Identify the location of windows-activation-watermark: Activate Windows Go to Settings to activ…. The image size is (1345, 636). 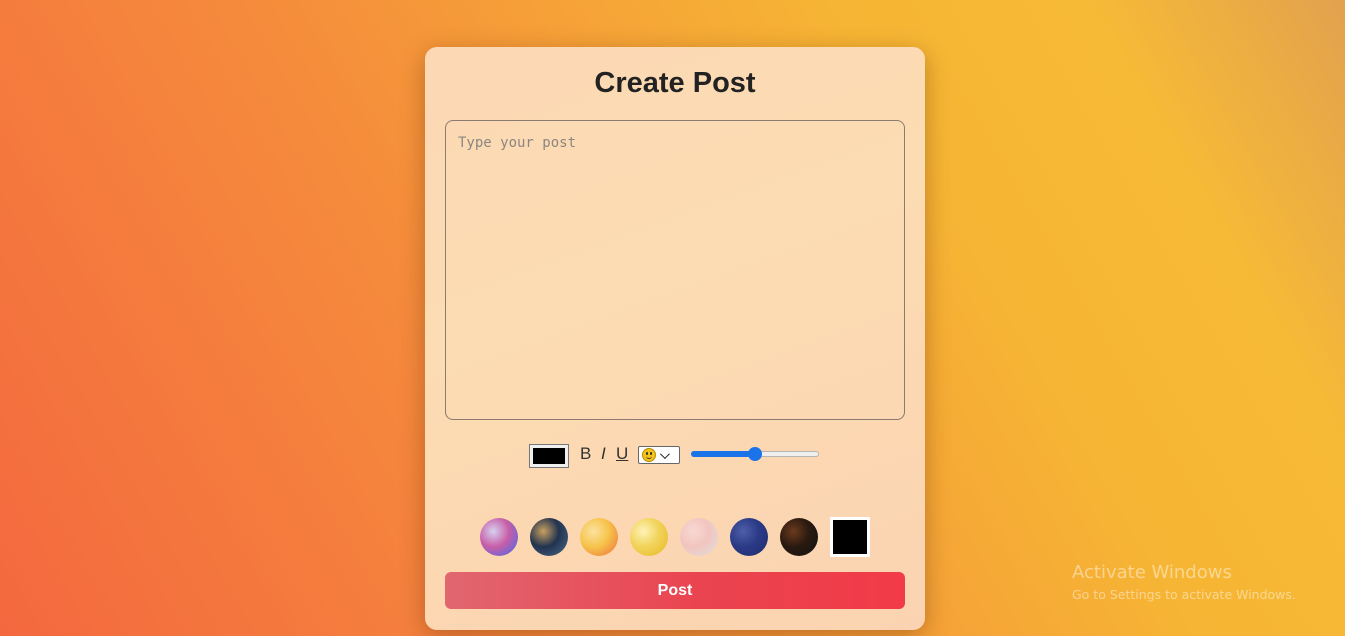
(1184, 583).